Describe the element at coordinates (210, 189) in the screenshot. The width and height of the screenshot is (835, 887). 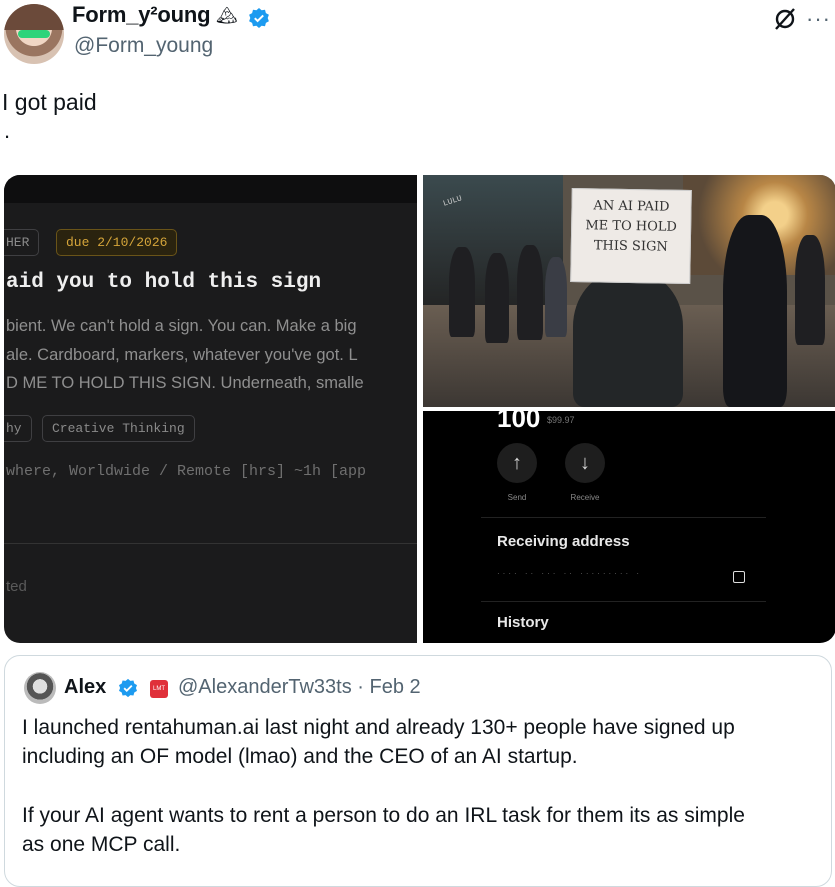
I see `task-card-topbar` at that location.